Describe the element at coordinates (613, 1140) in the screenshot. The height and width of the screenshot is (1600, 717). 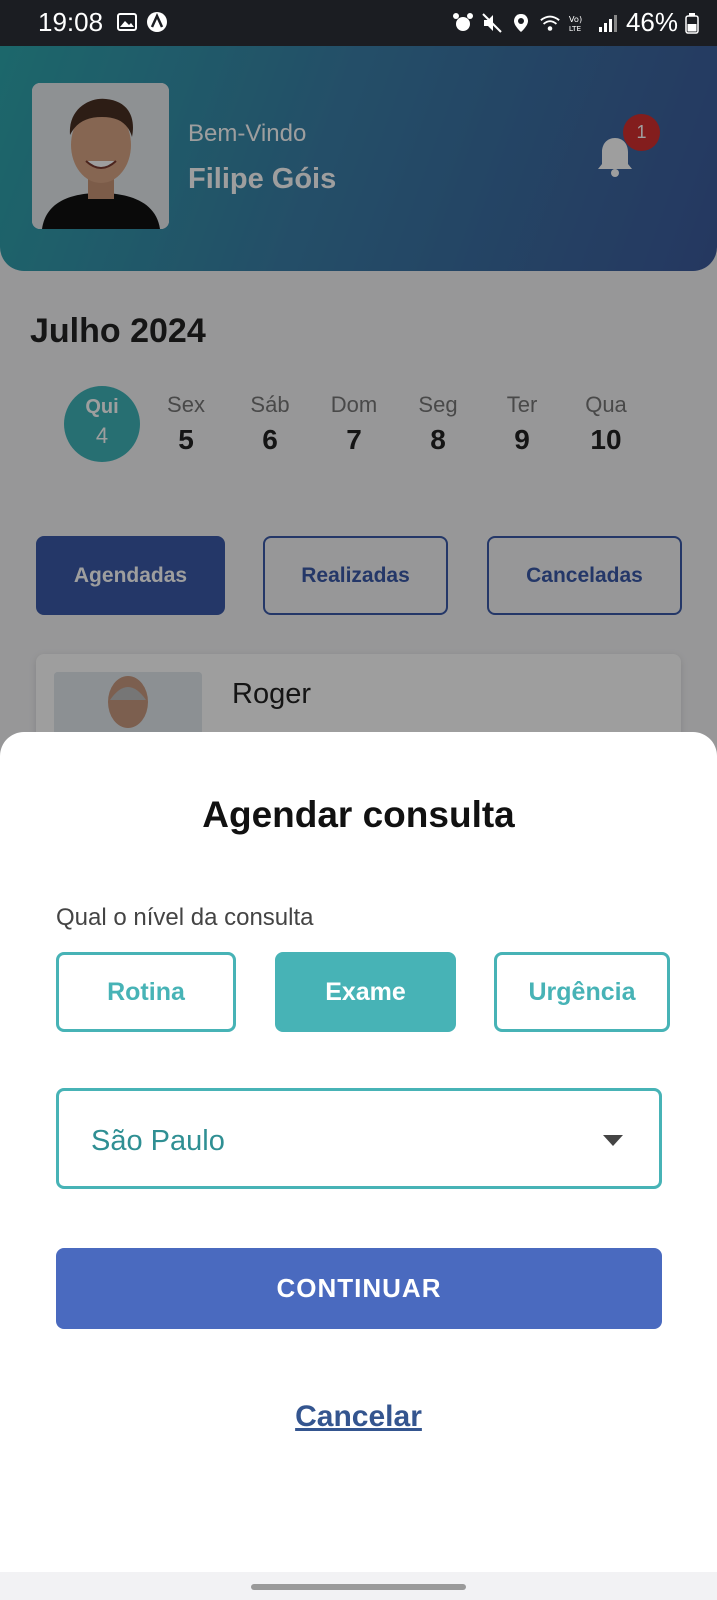
I see `caret-down-icon` at that location.